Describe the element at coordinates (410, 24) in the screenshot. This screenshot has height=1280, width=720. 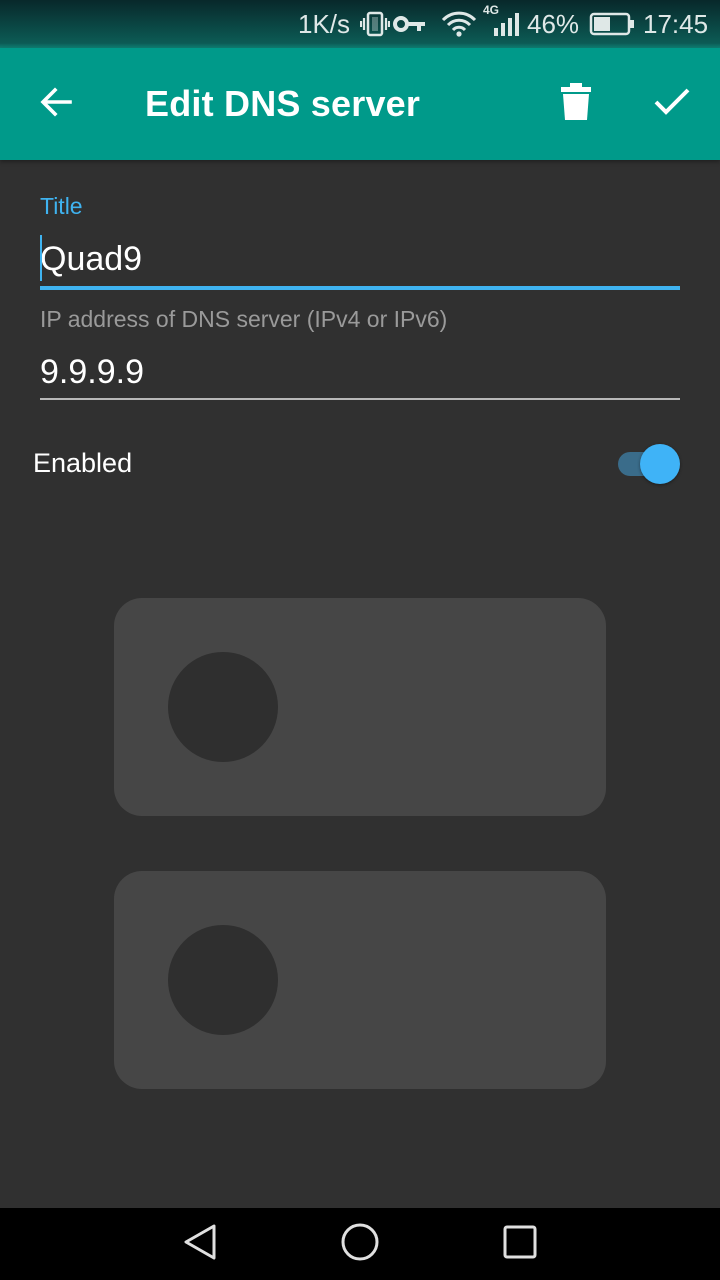
I see `vpn-key-icon` at that location.